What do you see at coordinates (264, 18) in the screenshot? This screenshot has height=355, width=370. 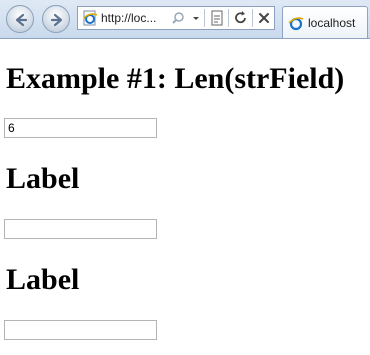 I see `close-icon` at bounding box center [264, 18].